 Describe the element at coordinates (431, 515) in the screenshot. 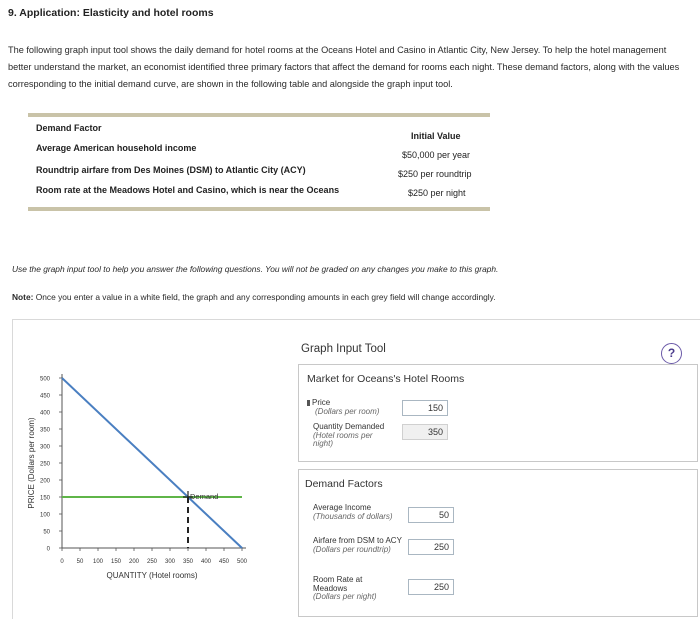

I see `income-input: 50` at that location.